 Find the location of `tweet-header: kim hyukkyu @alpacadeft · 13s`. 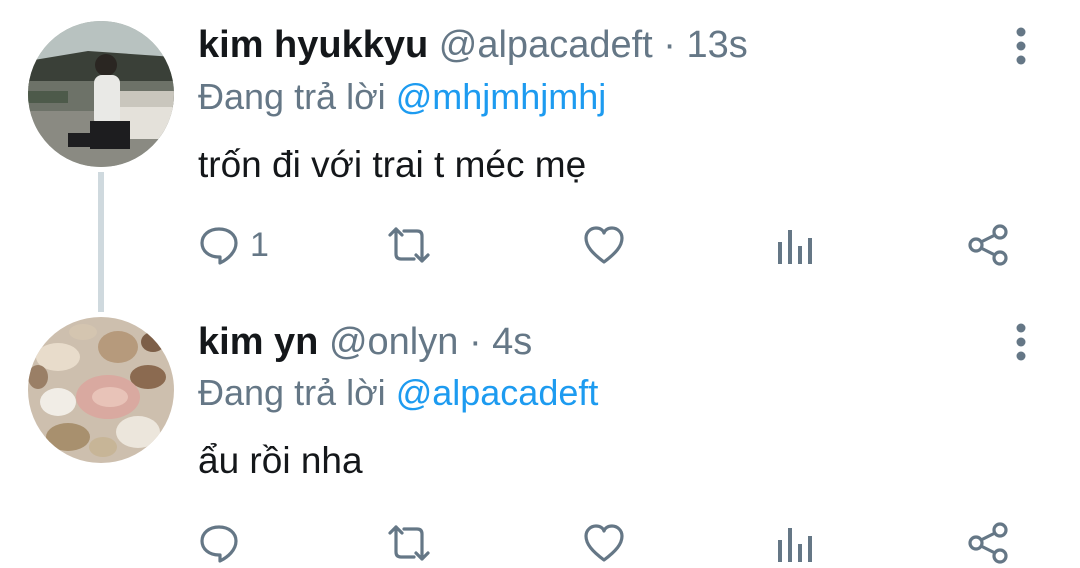

tweet-header: kim hyukkyu @alpacadeft · 13s is located at coordinates (473, 45).